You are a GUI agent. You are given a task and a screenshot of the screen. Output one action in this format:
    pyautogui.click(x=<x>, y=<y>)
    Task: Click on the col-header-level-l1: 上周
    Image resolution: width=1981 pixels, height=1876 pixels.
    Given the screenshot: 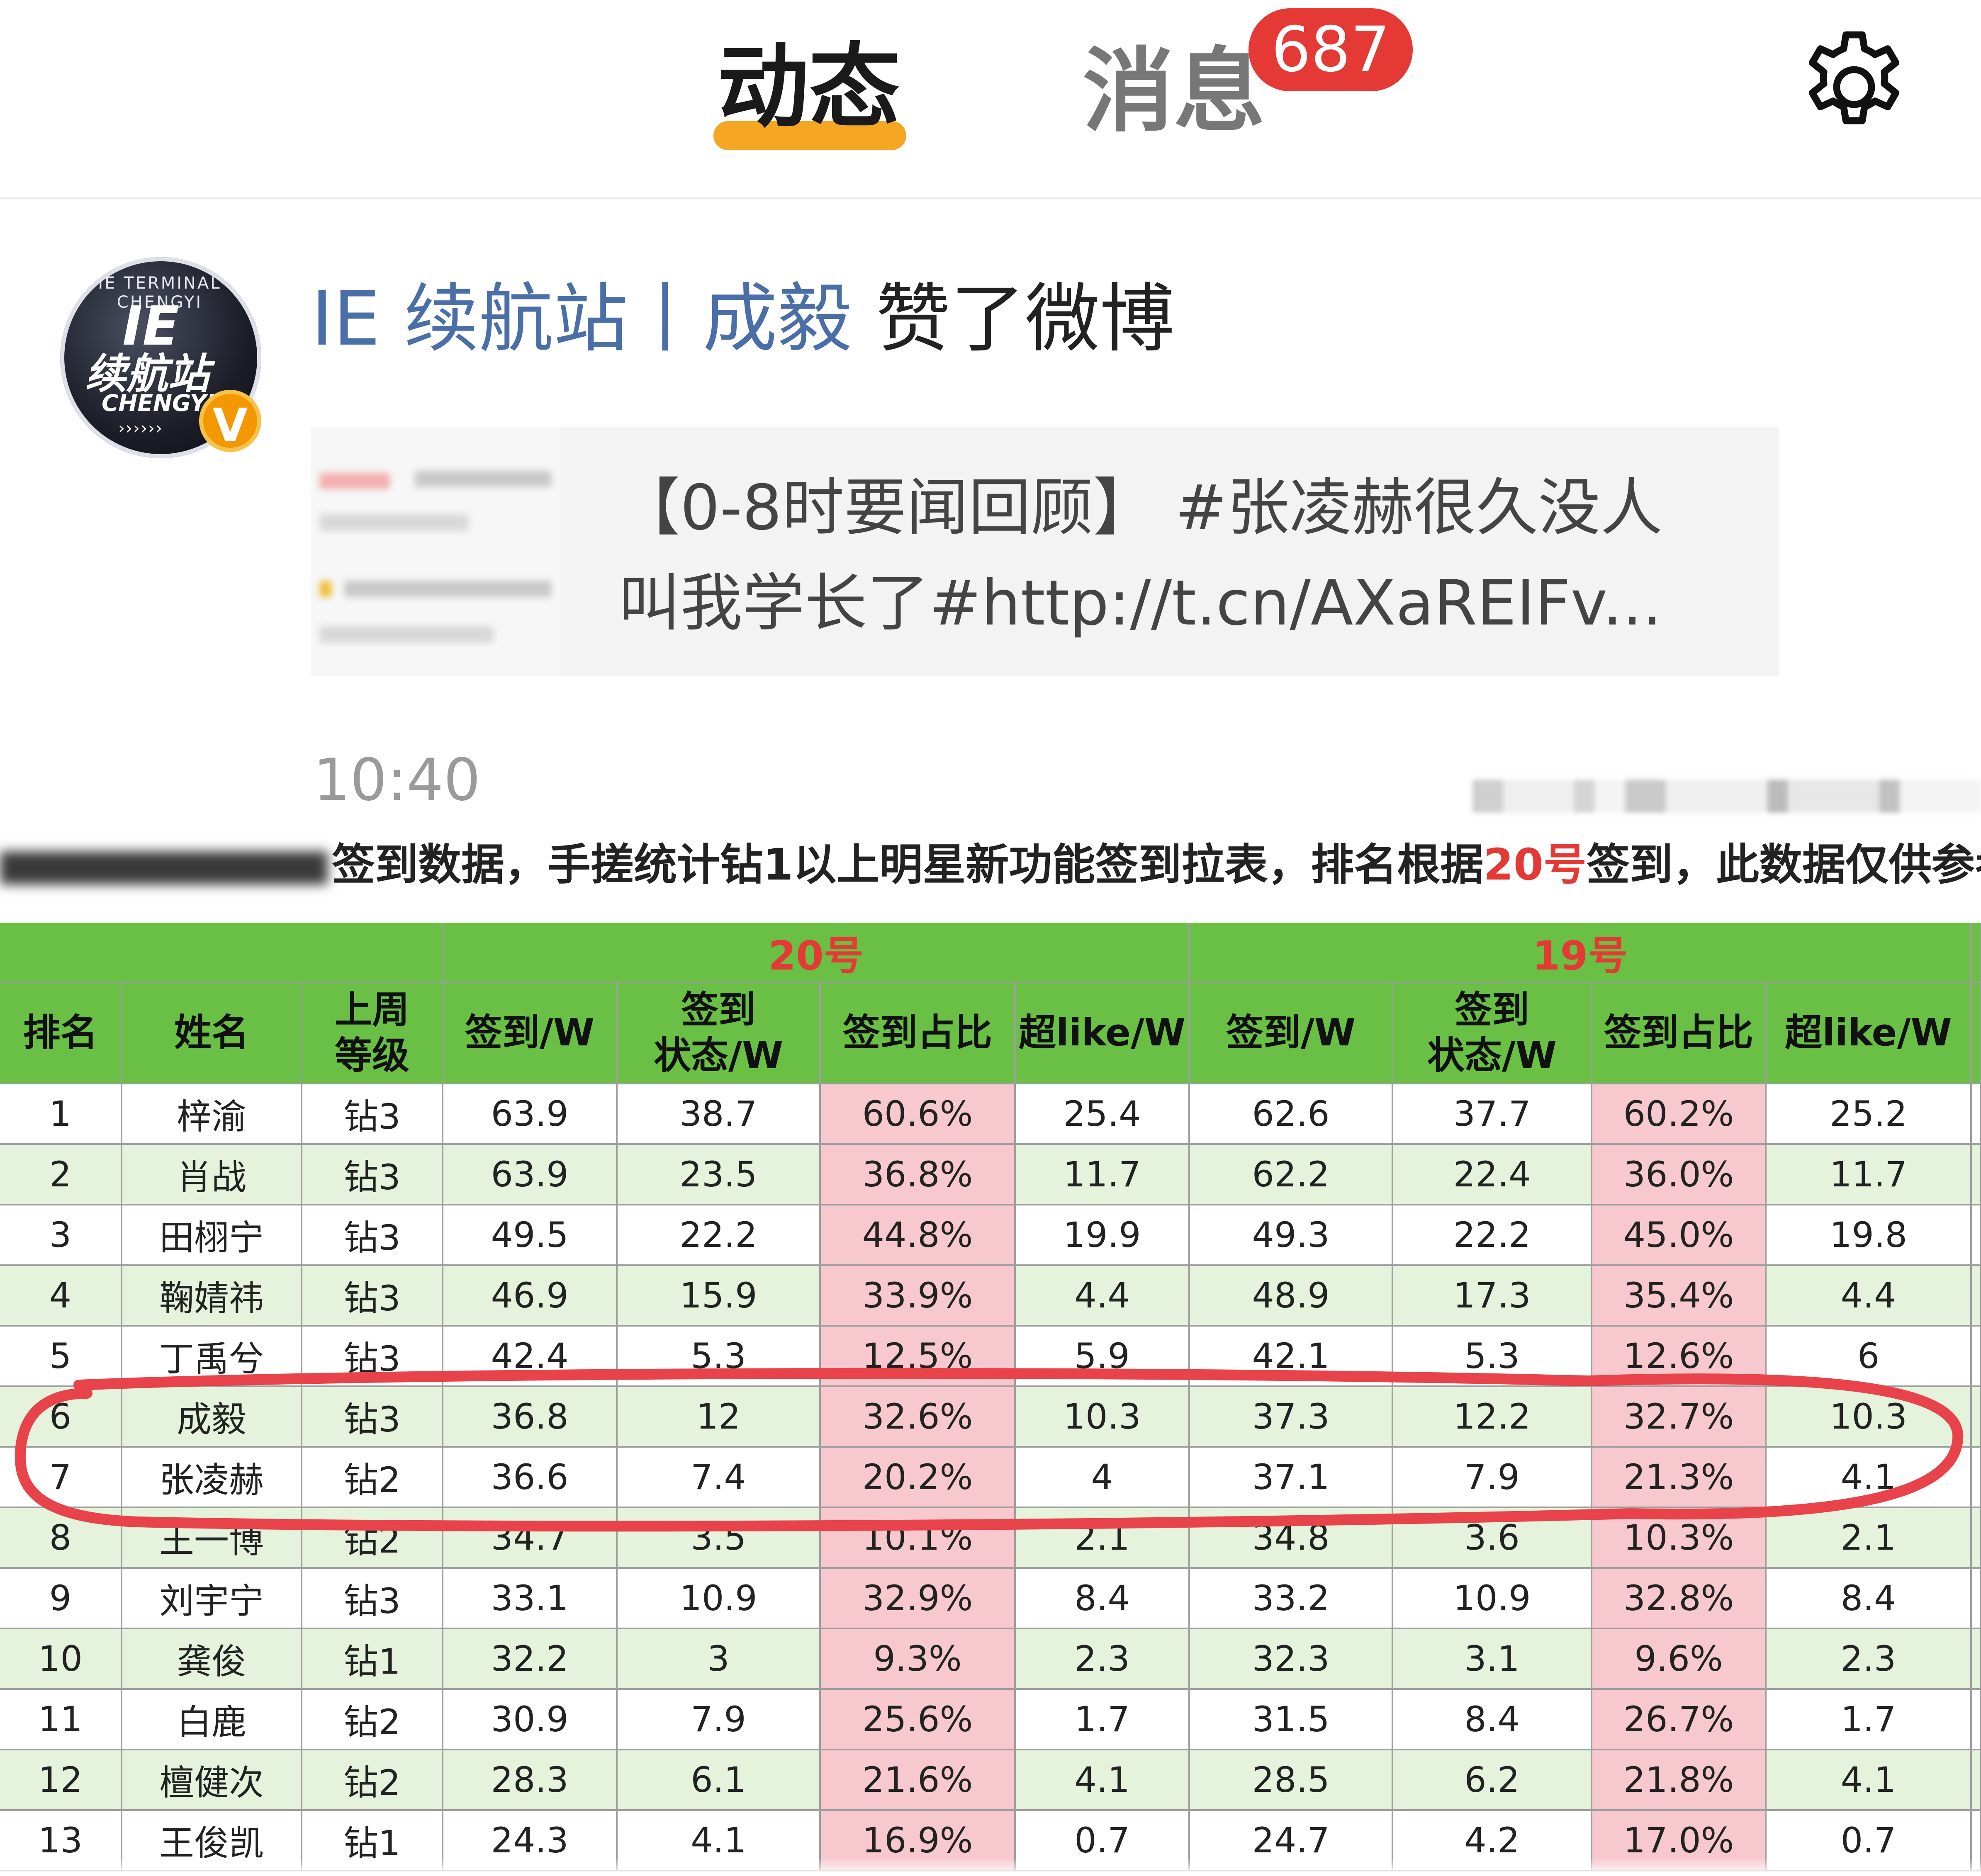 What is the action you would take?
    pyautogui.click(x=372, y=1010)
    